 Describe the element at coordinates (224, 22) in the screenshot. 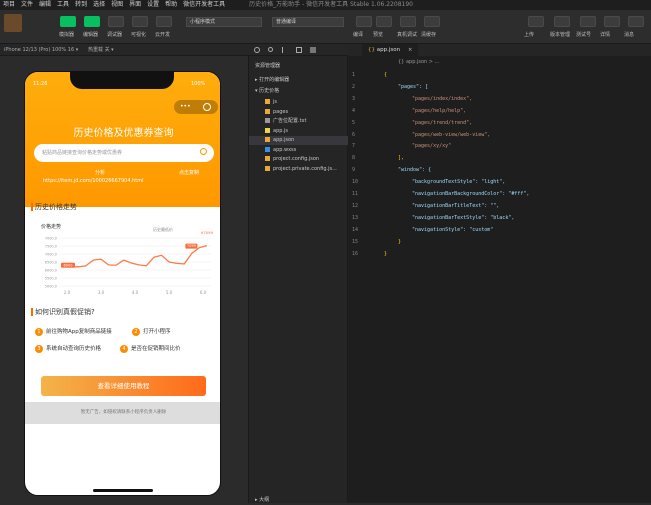

I see `mode-select: 小程序模式` at that location.